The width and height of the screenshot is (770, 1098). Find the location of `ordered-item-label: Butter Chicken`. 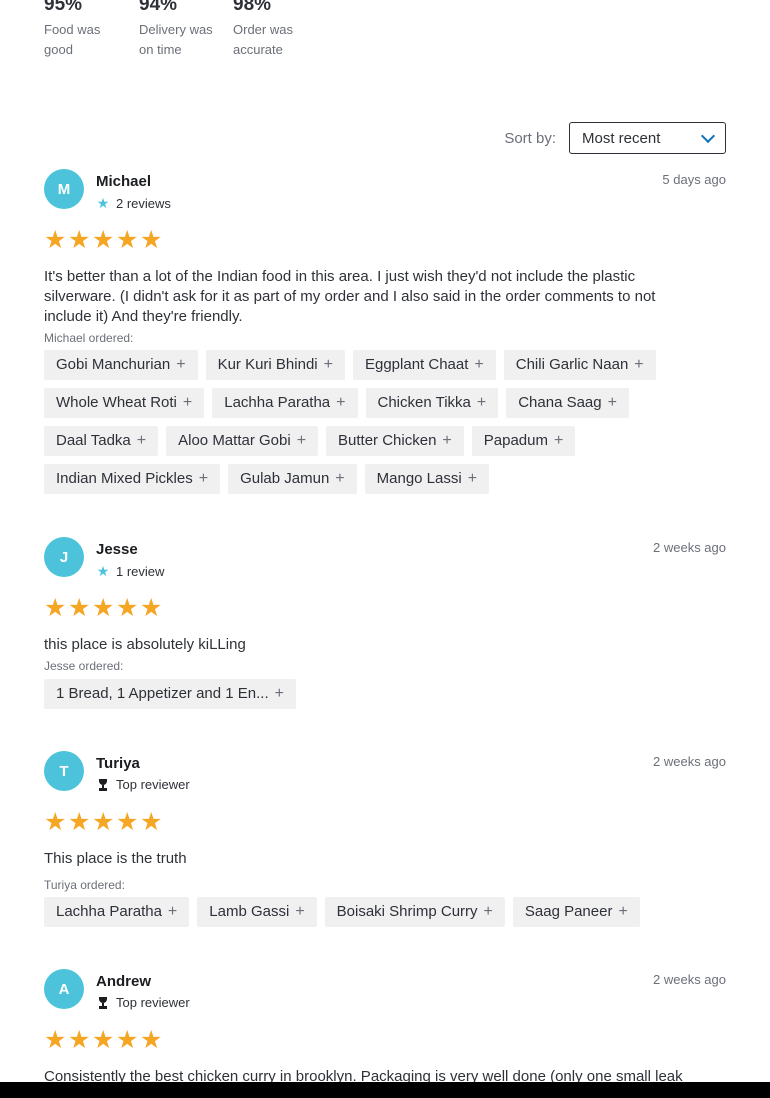

ordered-item-label: Butter Chicken is located at coordinates (387, 440).